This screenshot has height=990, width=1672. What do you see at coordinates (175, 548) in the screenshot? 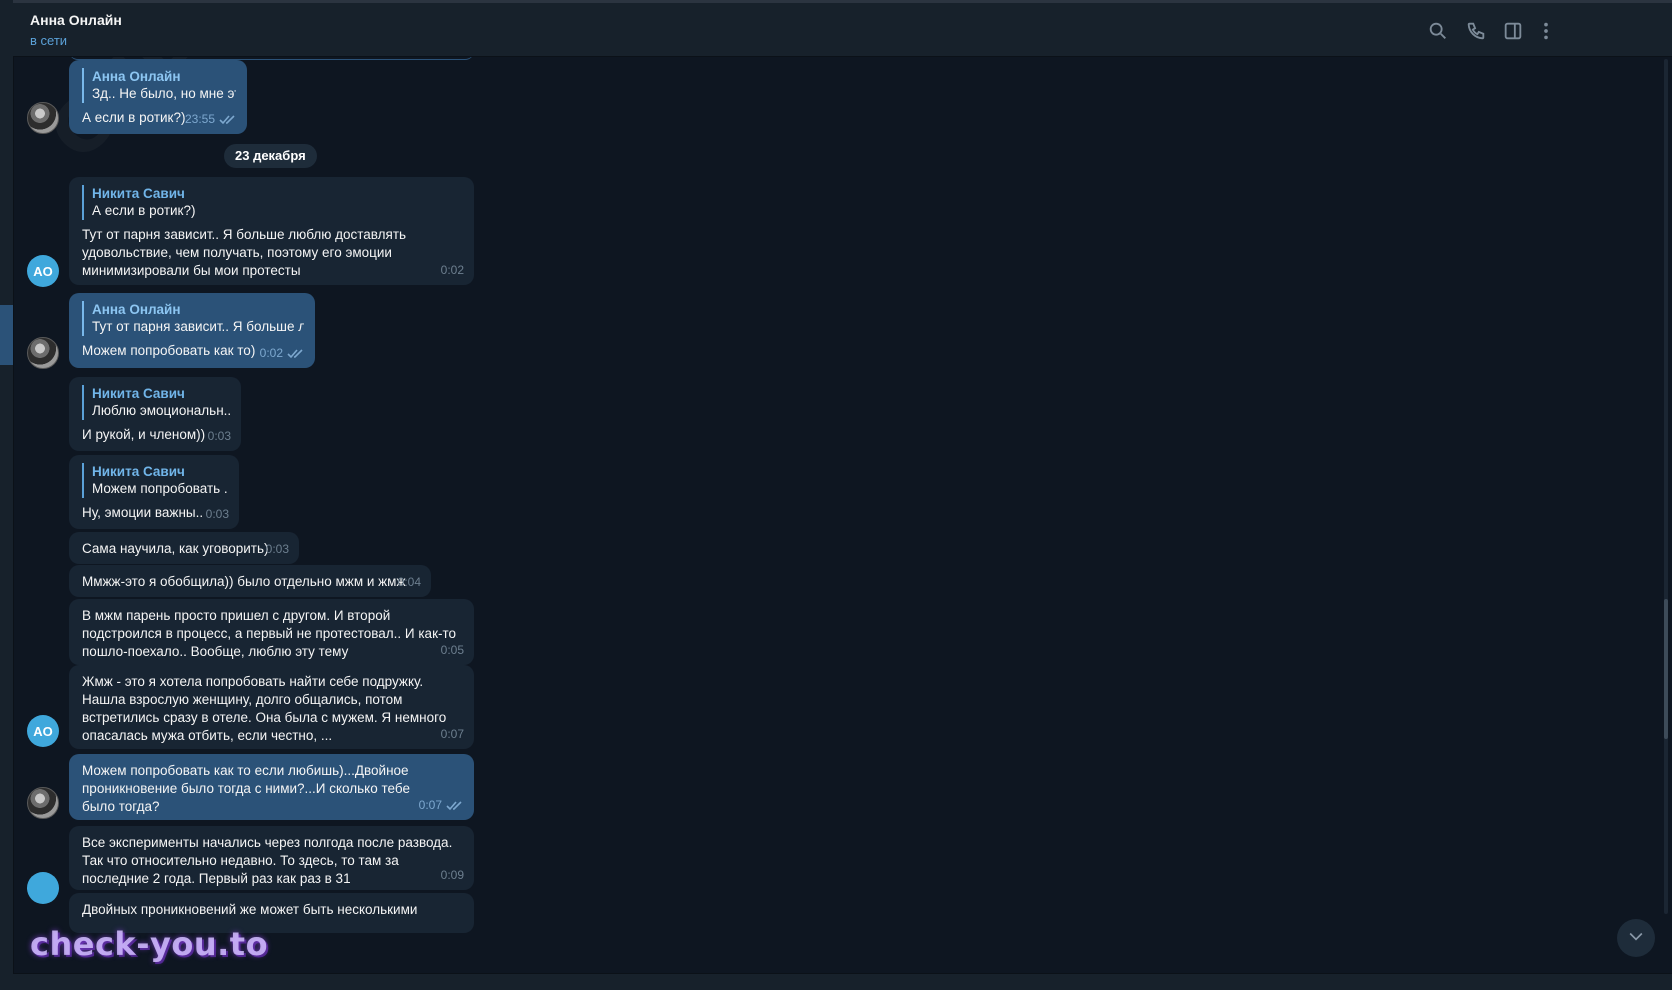
I see `message-text: Сама научила, как уговорить)` at bounding box center [175, 548].